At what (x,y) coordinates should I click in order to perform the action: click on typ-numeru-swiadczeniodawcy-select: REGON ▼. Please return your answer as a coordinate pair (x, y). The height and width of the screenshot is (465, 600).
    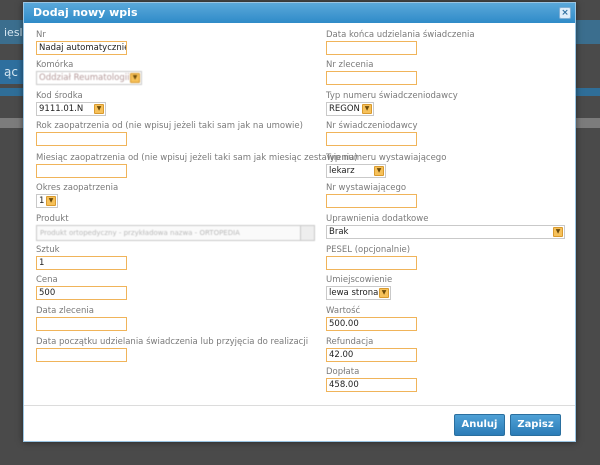
    Looking at the image, I should click on (350, 109).